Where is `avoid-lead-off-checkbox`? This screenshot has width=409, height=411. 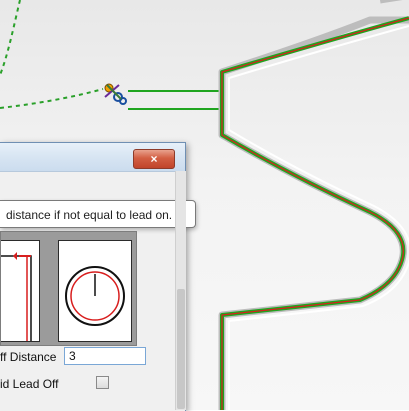 avoid-lead-off-checkbox is located at coordinates (102, 382).